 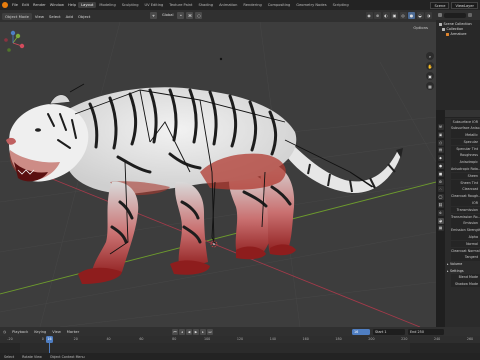 What do you see at coordinates (180, 5) in the screenshot?
I see `tab-texture-paint: Texture Paint` at bounding box center [180, 5].